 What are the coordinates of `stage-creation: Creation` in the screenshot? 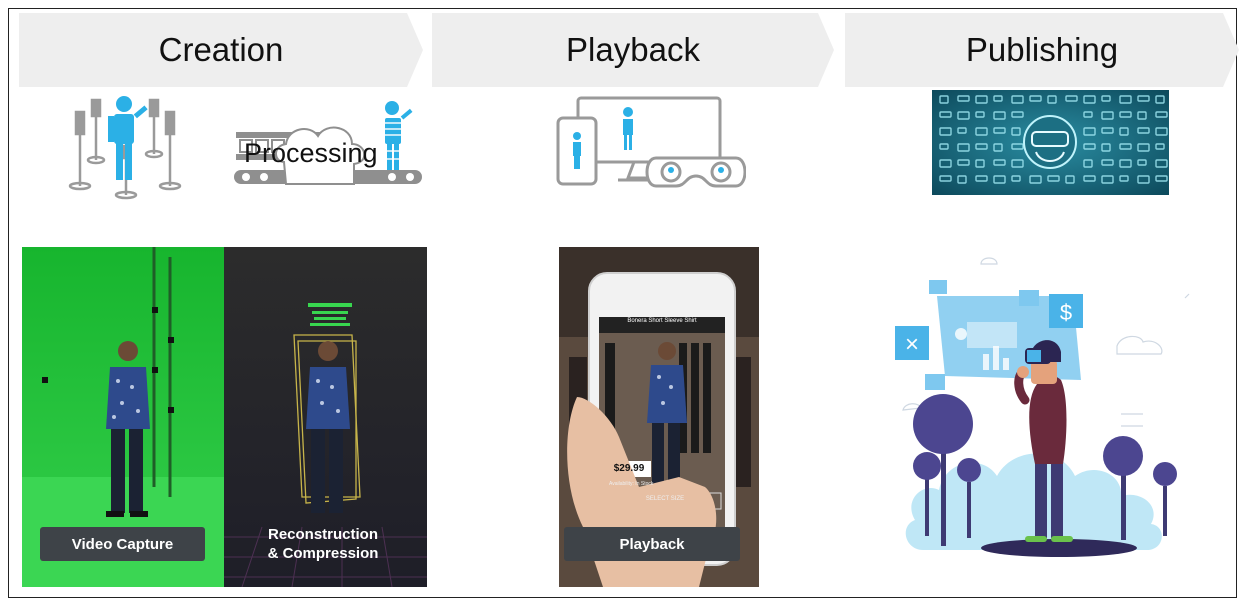 It's located at (221, 50).